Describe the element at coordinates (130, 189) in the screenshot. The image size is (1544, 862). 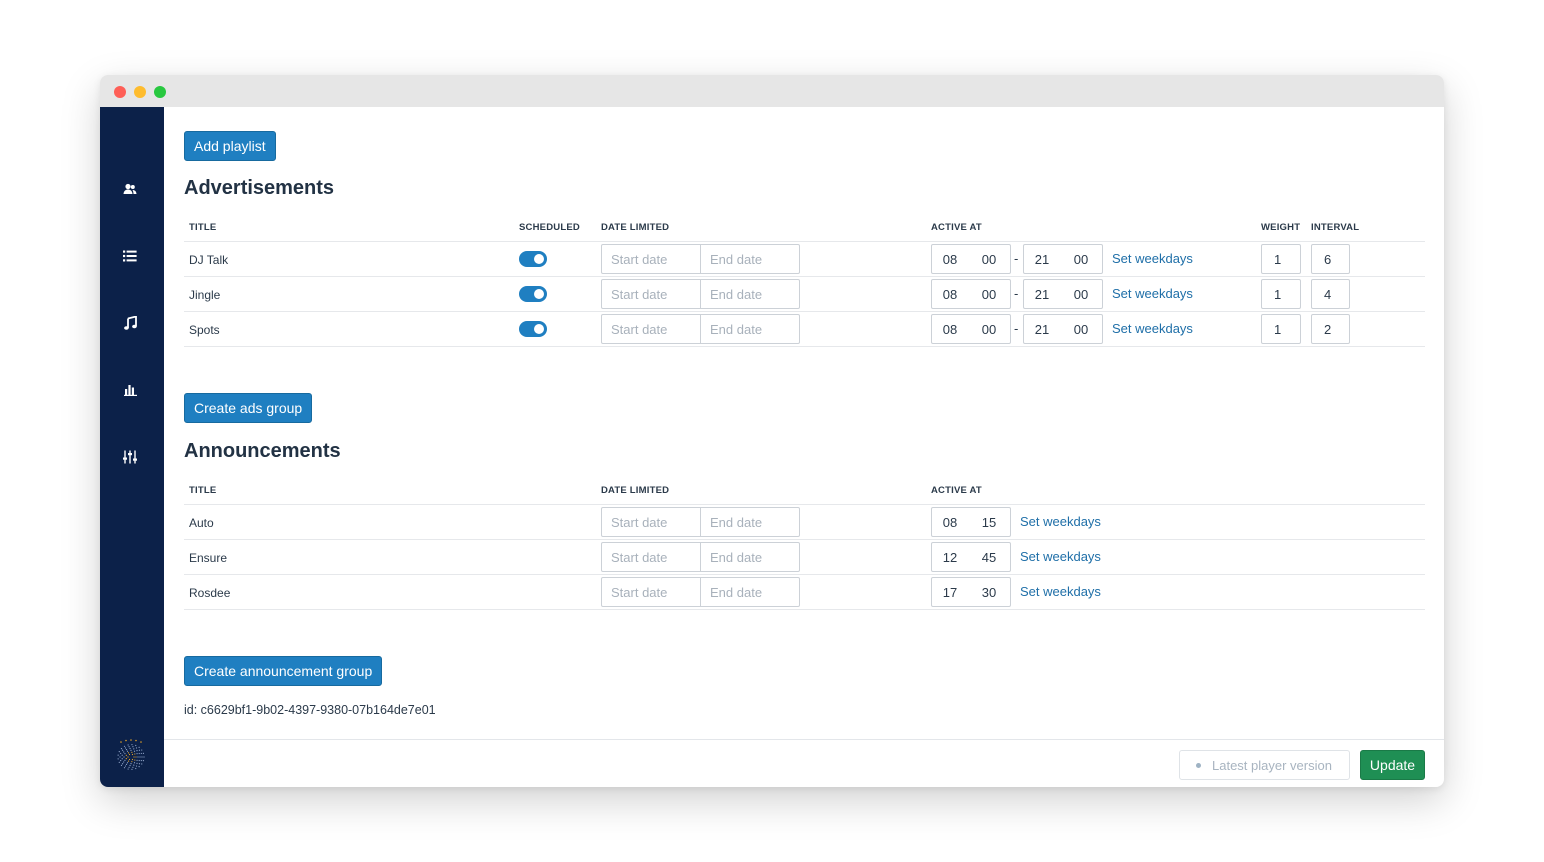
I see `users-icon` at that location.